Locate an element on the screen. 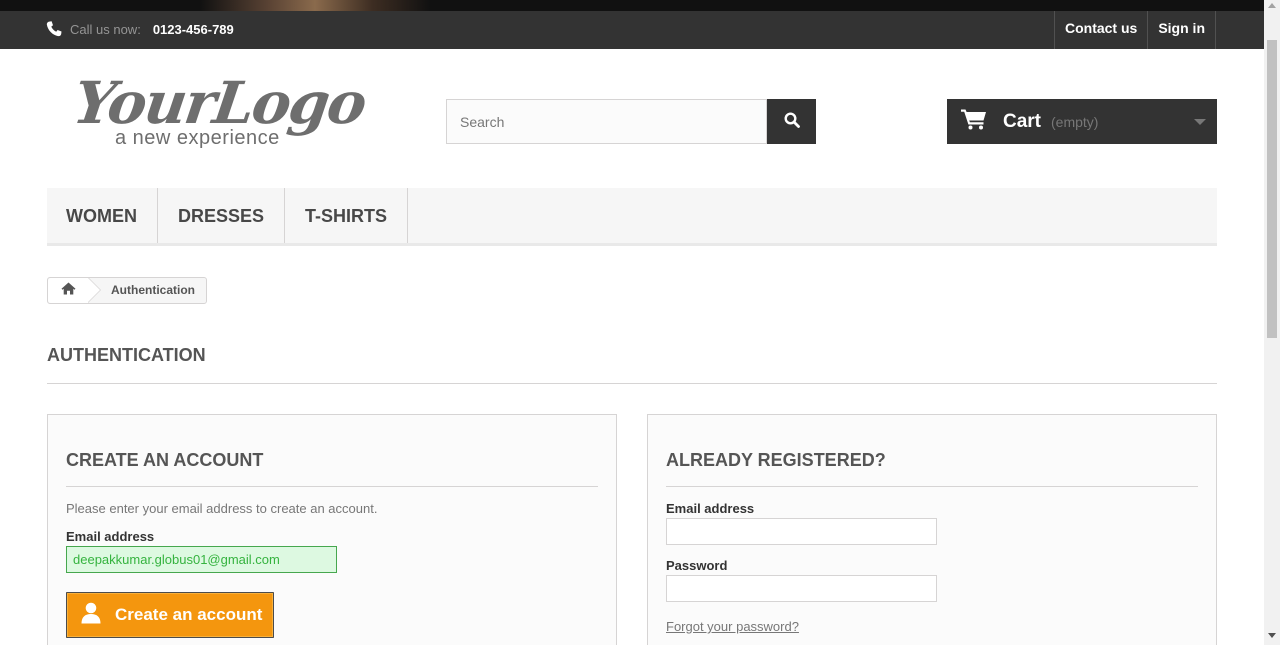 The image size is (1280, 645). menu-item-women: Women is located at coordinates (102, 215).